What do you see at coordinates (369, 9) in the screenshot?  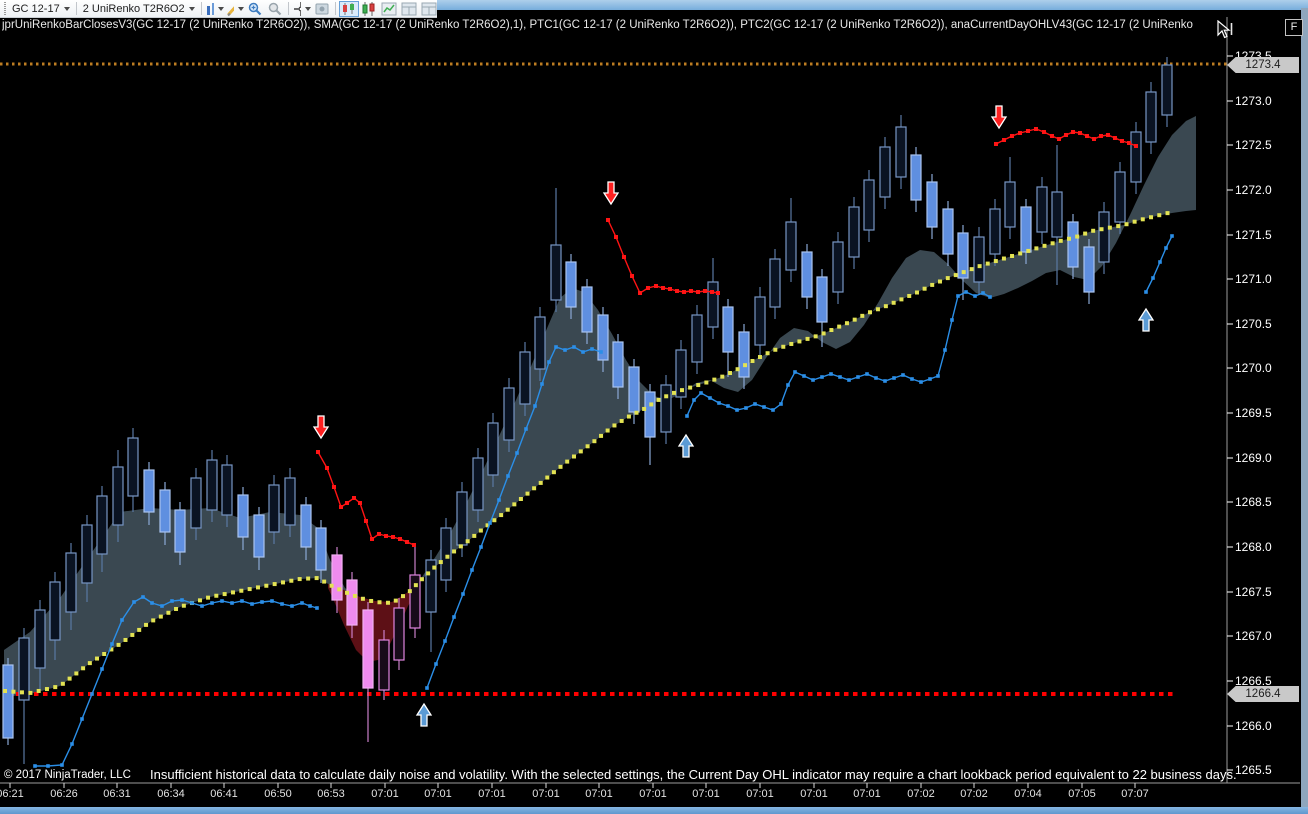 I see `data-series-icon` at bounding box center [369, 9].